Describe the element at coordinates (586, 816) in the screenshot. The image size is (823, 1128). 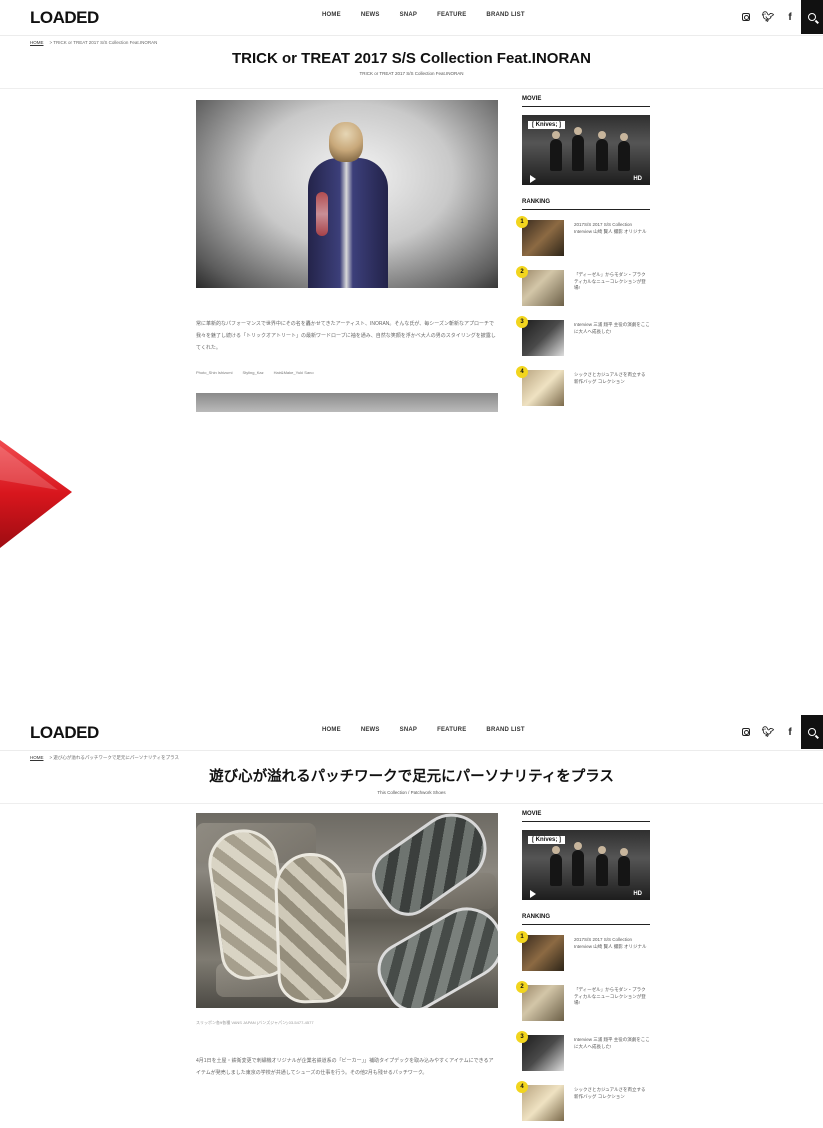
I see `movie-heading: MOVIE` at that location.